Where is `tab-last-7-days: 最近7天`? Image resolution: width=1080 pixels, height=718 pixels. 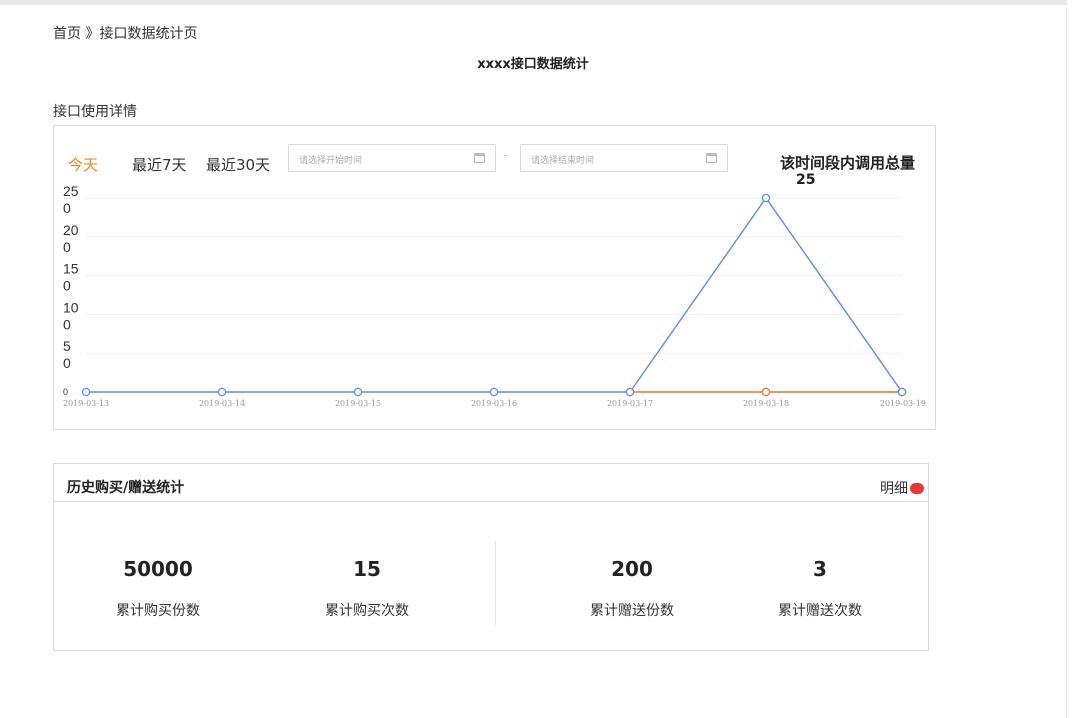
tab-last-7-days: 最近7天 is located at coordinates (159, 164).